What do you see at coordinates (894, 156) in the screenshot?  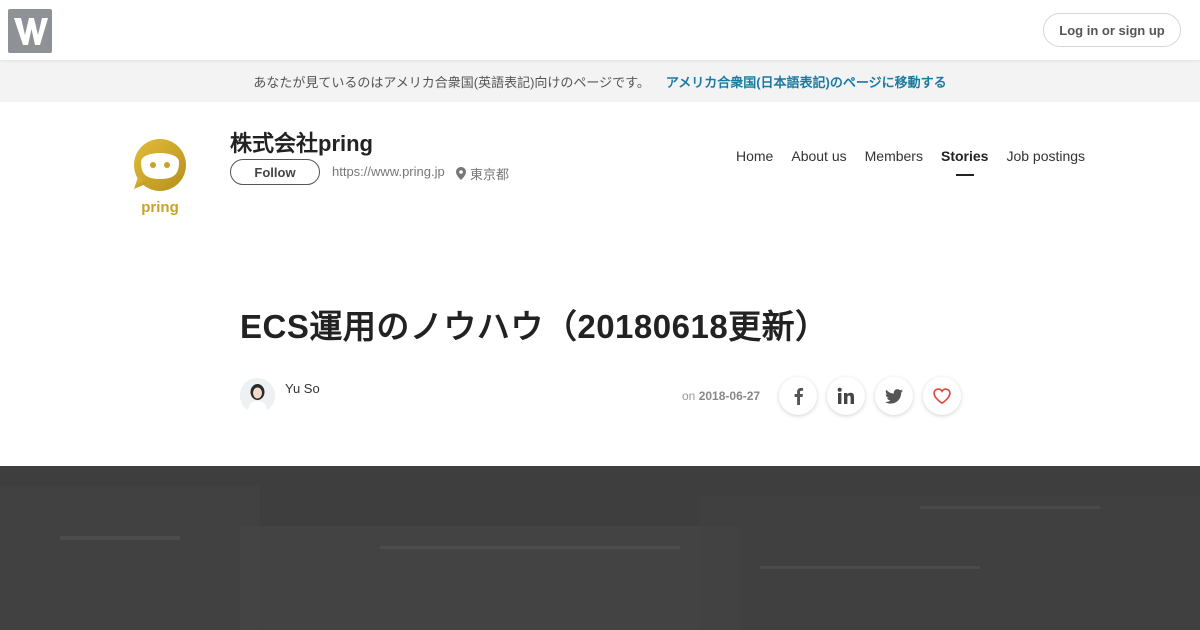 I see `nav-members: Members` at bounding box center [894, 156].